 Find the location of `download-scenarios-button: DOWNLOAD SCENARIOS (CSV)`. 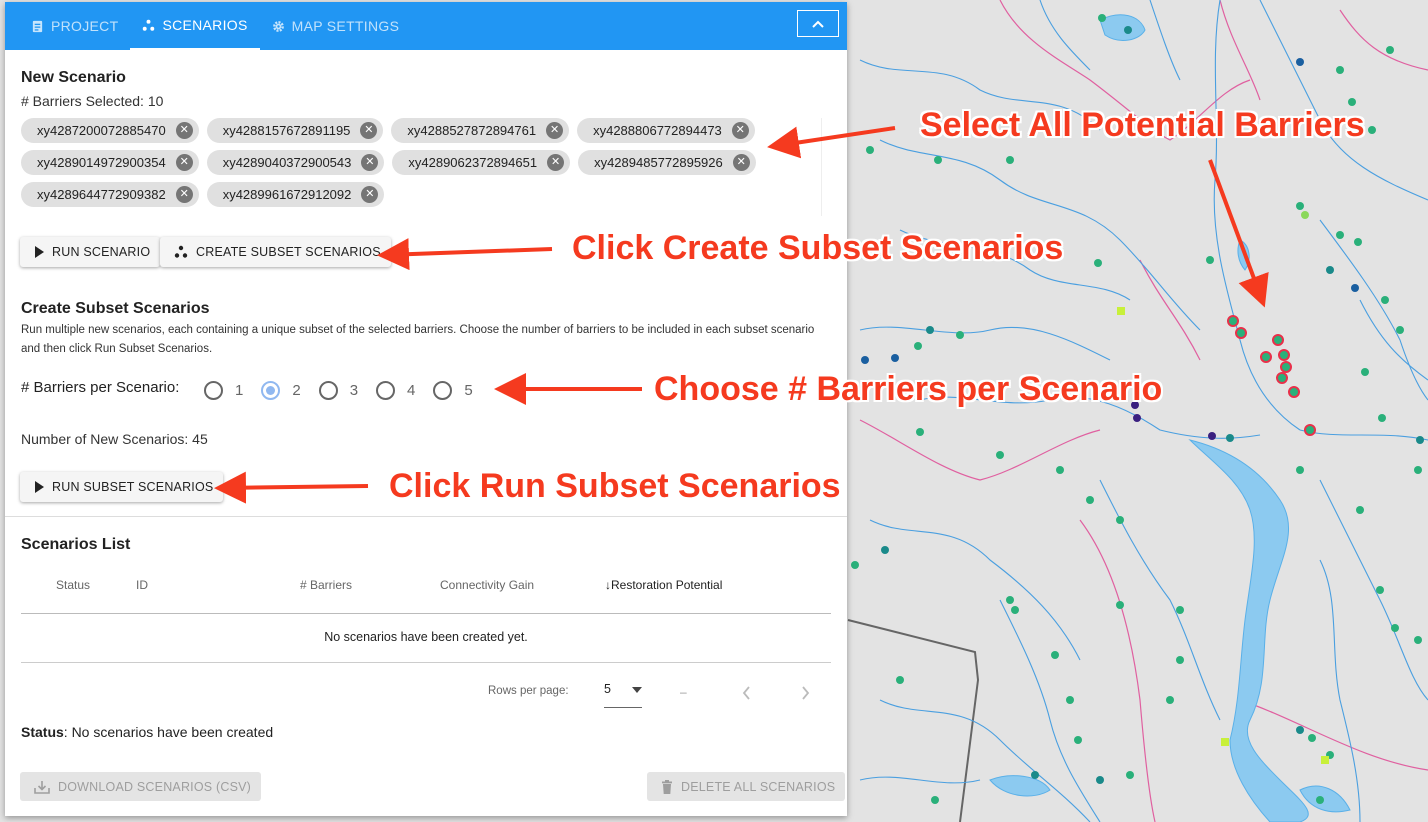

download-scenarios-button: DOWNLOAD SCENARIOS (CSV) is located at coordinates (141, 786).